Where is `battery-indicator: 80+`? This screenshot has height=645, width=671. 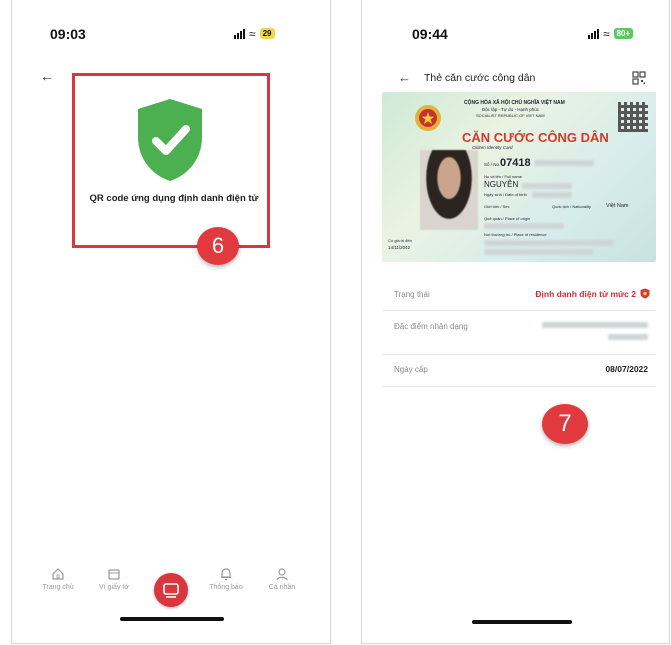 battery-indicator: 80+ is located at coordinates (623, 33).